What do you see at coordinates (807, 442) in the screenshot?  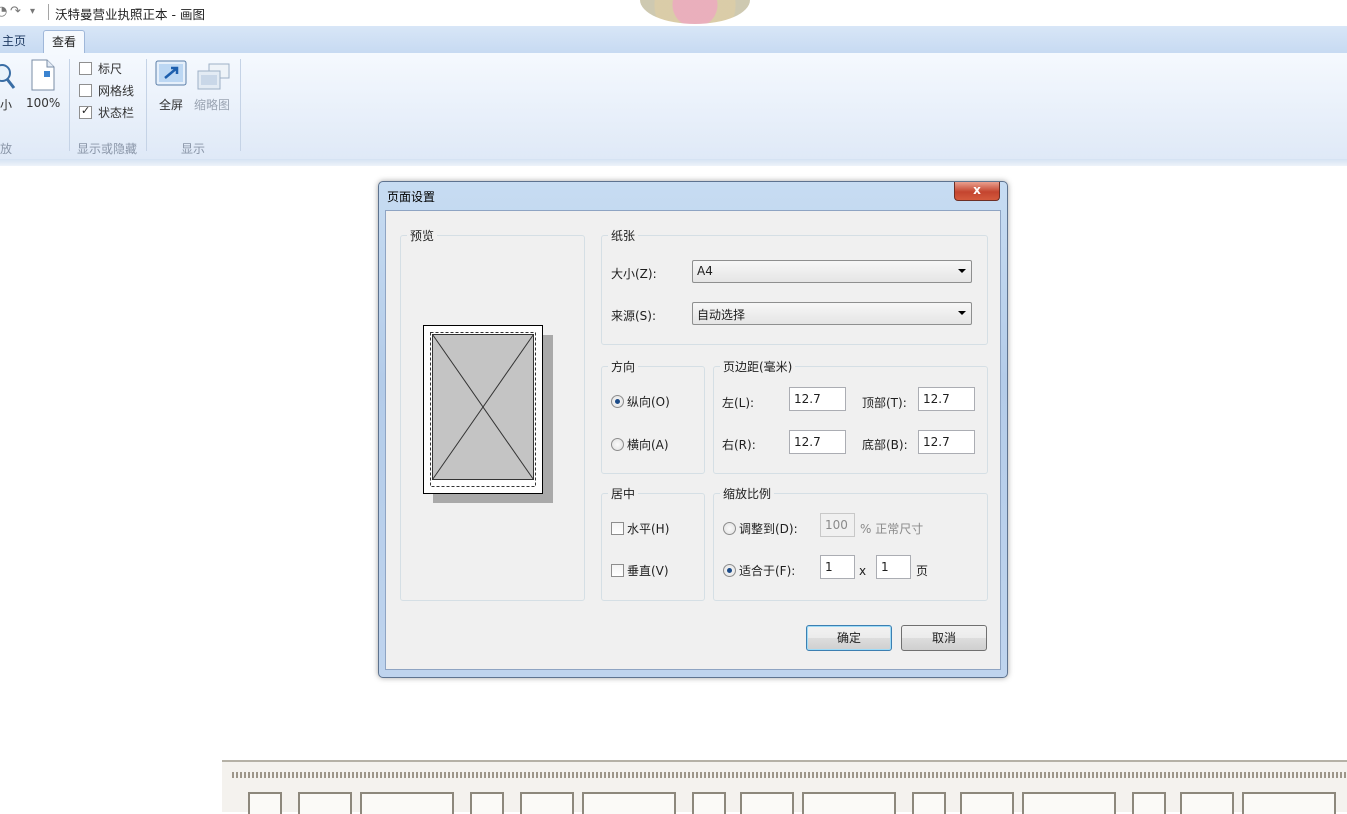 I see `margin-right-value: 12.7` at bounding box center [807, 442].